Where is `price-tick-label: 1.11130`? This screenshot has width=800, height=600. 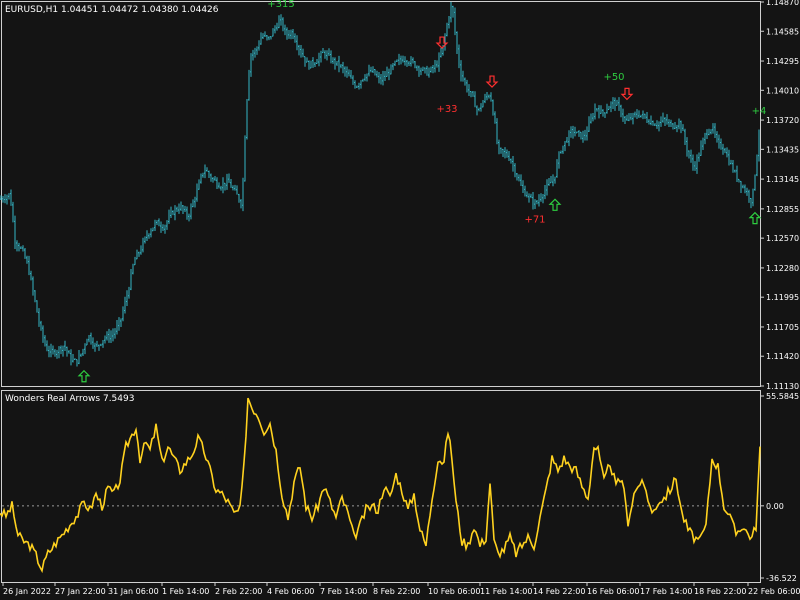 price-tick-label: 1.11130 is located at coordinates (782, 386).